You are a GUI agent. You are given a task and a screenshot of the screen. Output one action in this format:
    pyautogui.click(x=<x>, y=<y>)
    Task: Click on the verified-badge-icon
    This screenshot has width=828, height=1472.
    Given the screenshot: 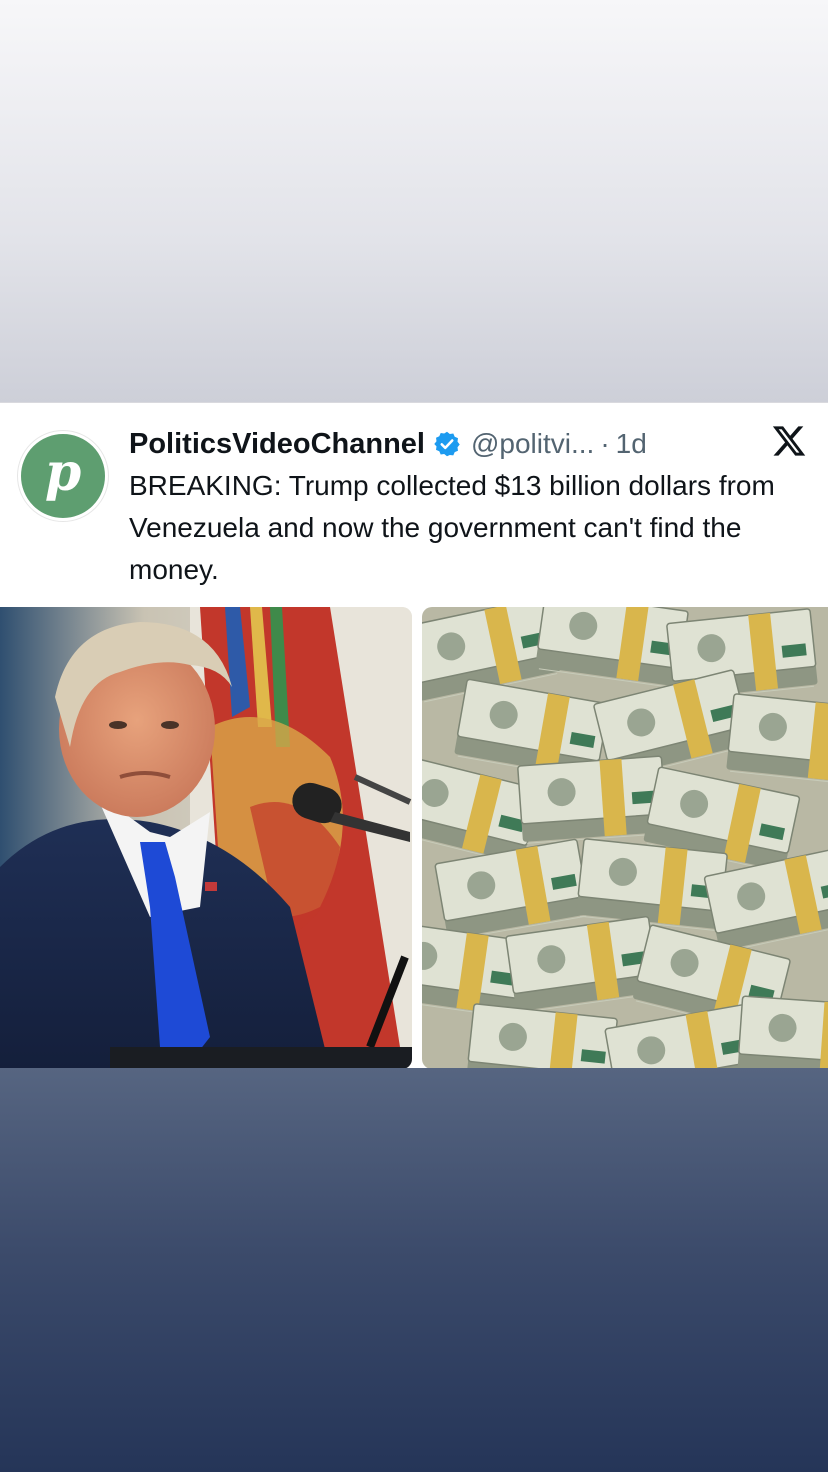 What is the action you would take?
    pyautogui.click(x=447, y=444)
    